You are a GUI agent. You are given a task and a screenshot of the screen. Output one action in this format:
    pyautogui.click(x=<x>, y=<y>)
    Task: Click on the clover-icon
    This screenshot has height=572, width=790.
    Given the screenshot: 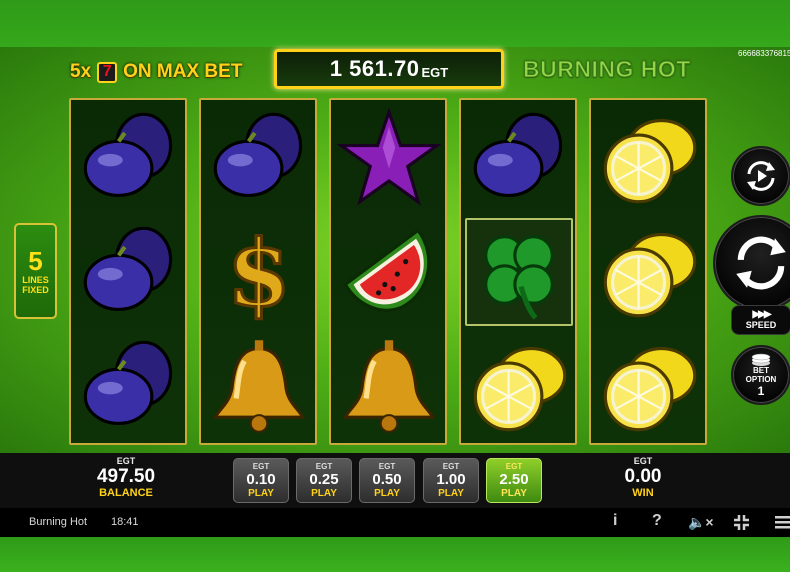 What is the action you would take?
    pyautogui.click(x=519, y=277)
    